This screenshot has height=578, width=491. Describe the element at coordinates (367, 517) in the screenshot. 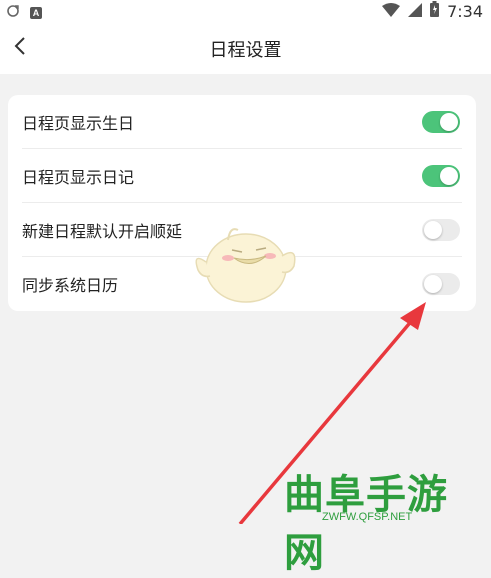

I see `watermark-url: ZWFW.QFSP.NET` at that location.